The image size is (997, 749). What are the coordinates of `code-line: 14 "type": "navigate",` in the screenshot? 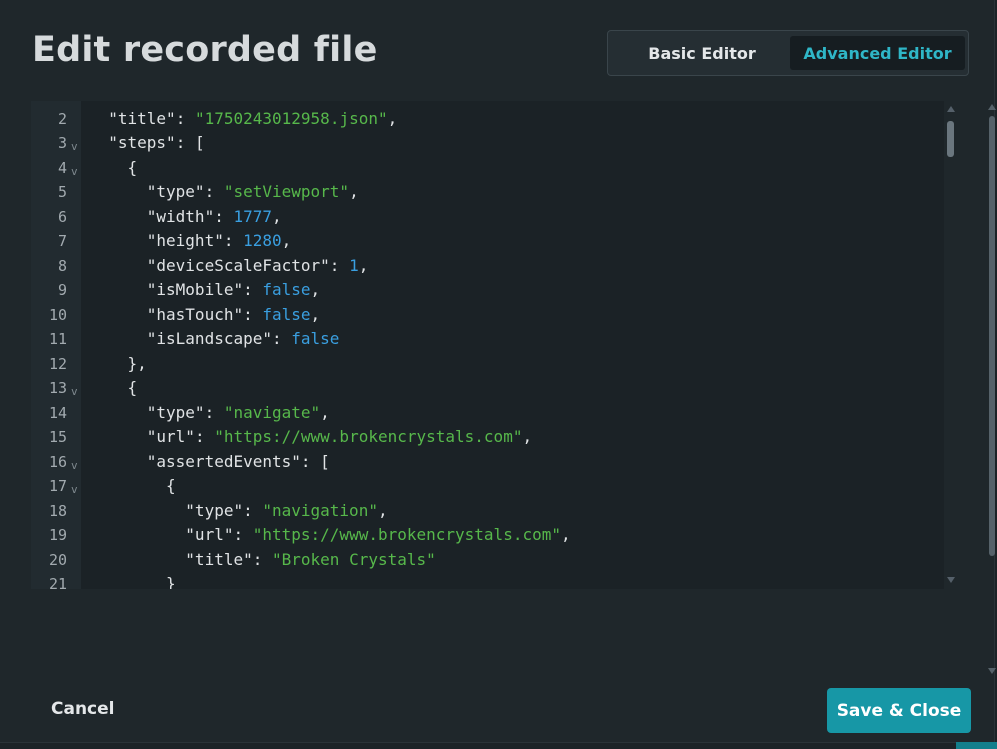 It's located at (494, 413).